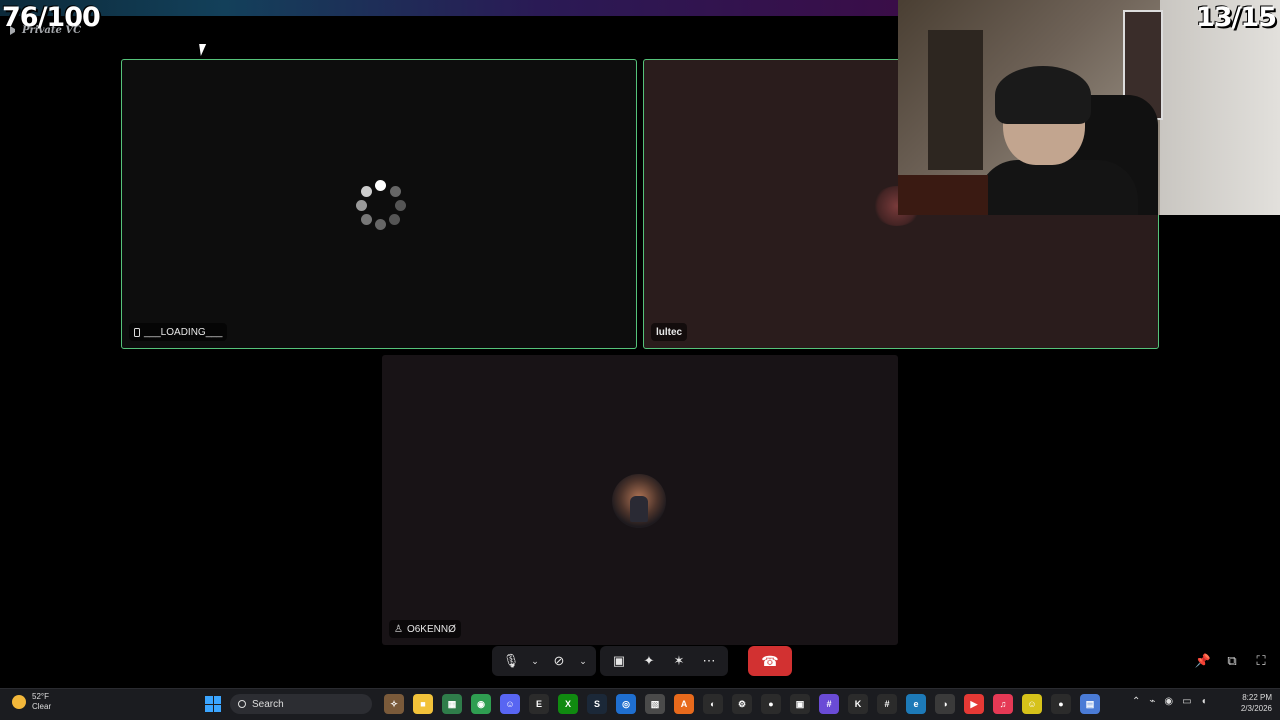  What do you see at coordinates (1058, 187) in the screenshot?
I see `webcam-person-body` at bounding box center [1058, 187].